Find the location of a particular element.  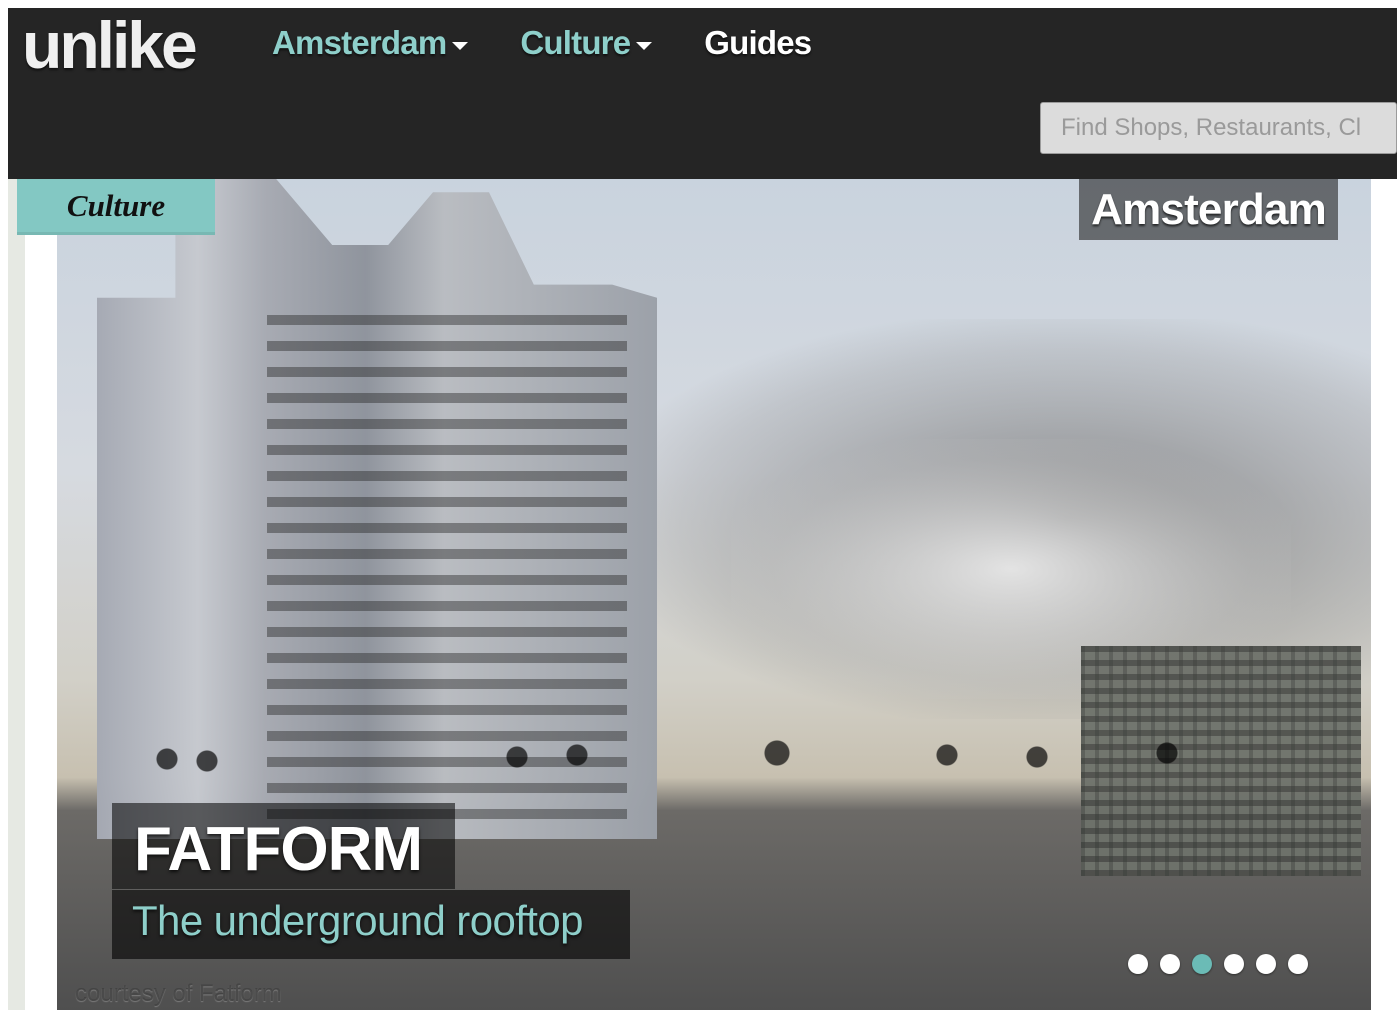

nav-guides: Guides is located at coordinates (758, 43).